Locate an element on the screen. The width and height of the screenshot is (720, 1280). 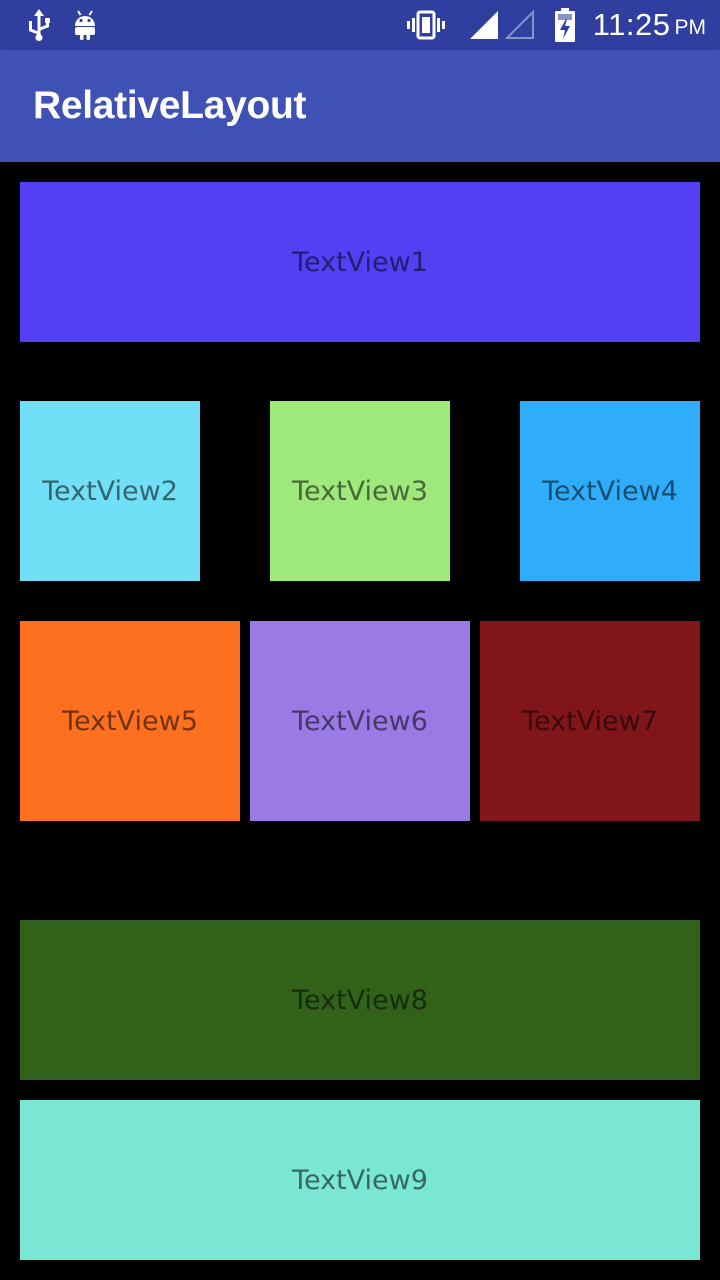
textview-7: TextView7 is located at coordinates (590, 721).